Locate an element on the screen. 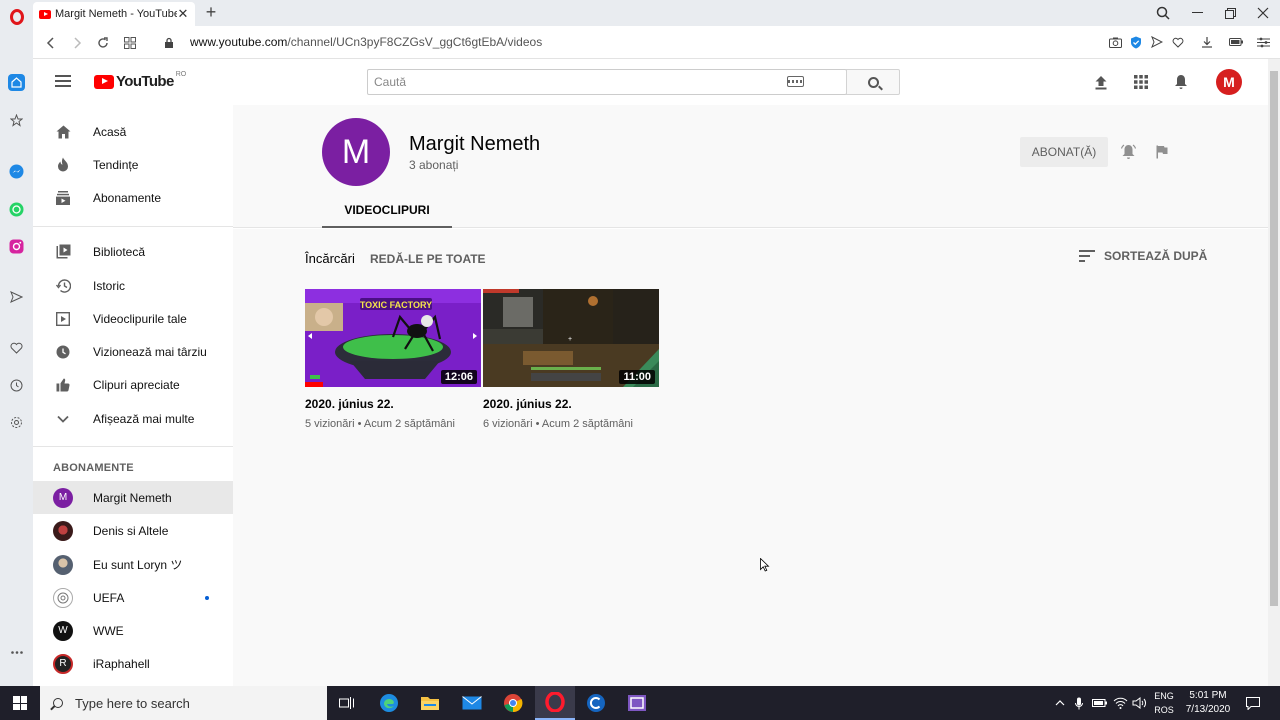 This screenshot has width=1280, height=720. easy-setup-button is located at coordinates (1263, 42).